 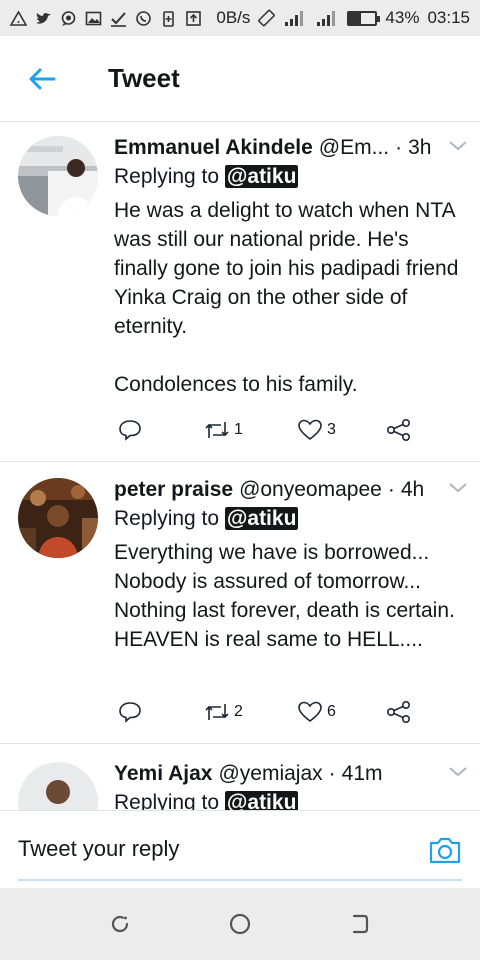 I want to click on arrow-left-icon, so click(x=42, y=78).